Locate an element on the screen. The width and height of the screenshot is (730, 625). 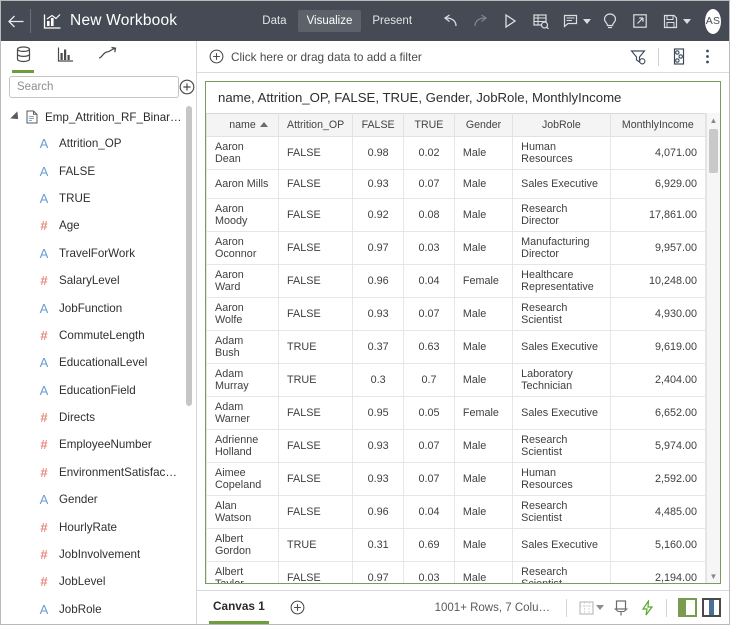
table-cell: Aaron Mills is located at coordinates (243, 184).